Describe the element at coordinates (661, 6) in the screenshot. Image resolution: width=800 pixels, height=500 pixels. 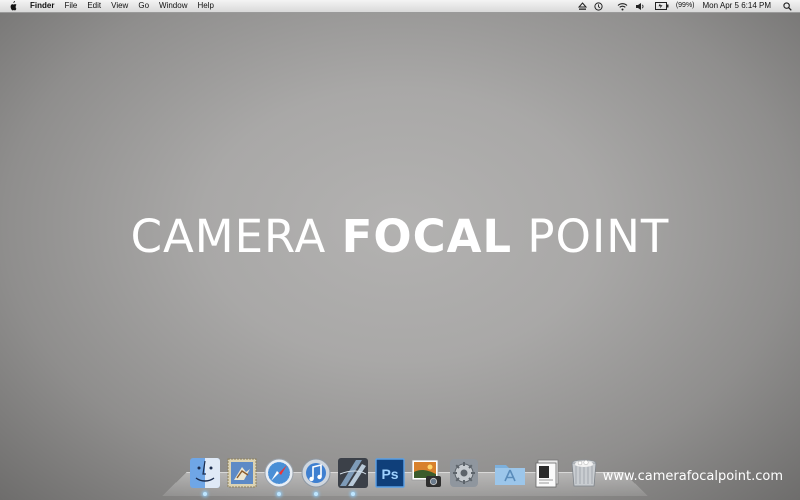
I see `battery-icon` at that location.